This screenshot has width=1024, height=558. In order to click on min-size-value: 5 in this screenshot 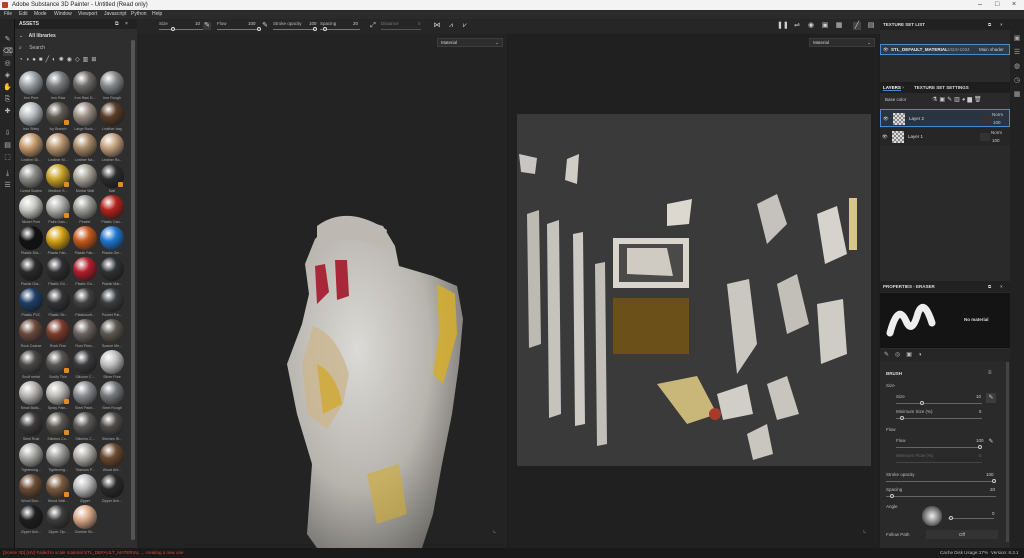, I will do `click(980, 411)`.